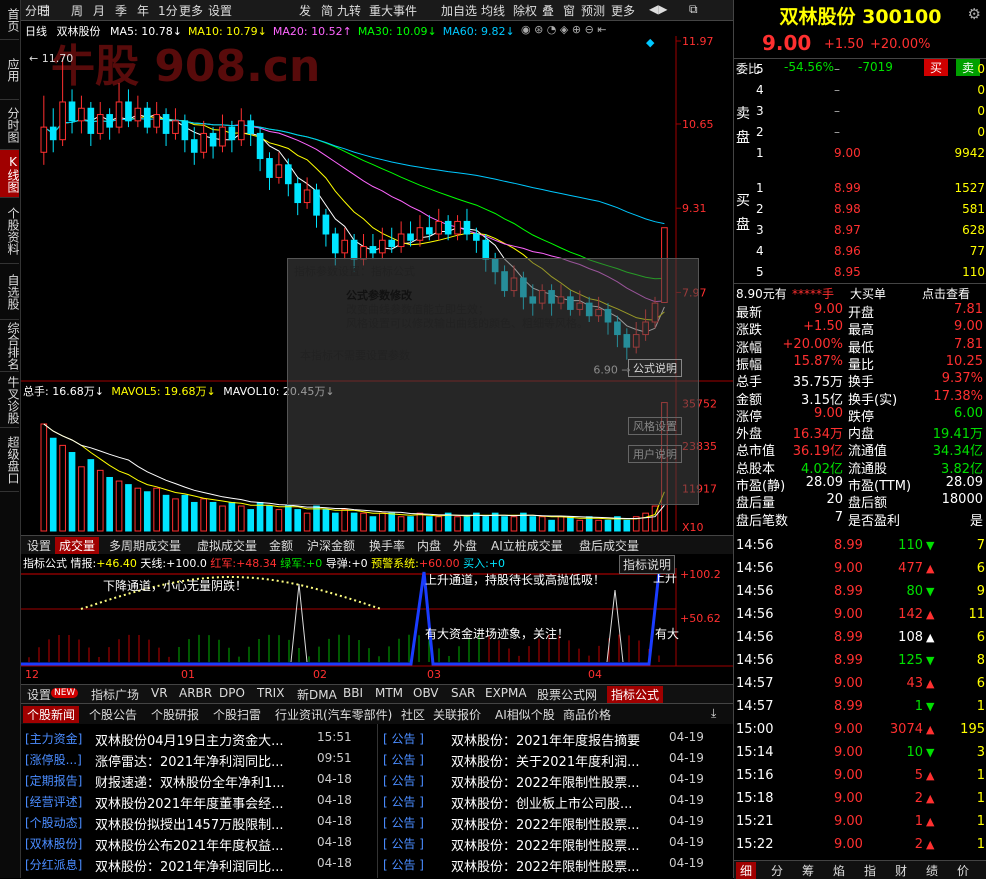  Describe the element at coordinates (493, 10) in the screenshot. I see `toolbar-item-14: 均线` at that location.